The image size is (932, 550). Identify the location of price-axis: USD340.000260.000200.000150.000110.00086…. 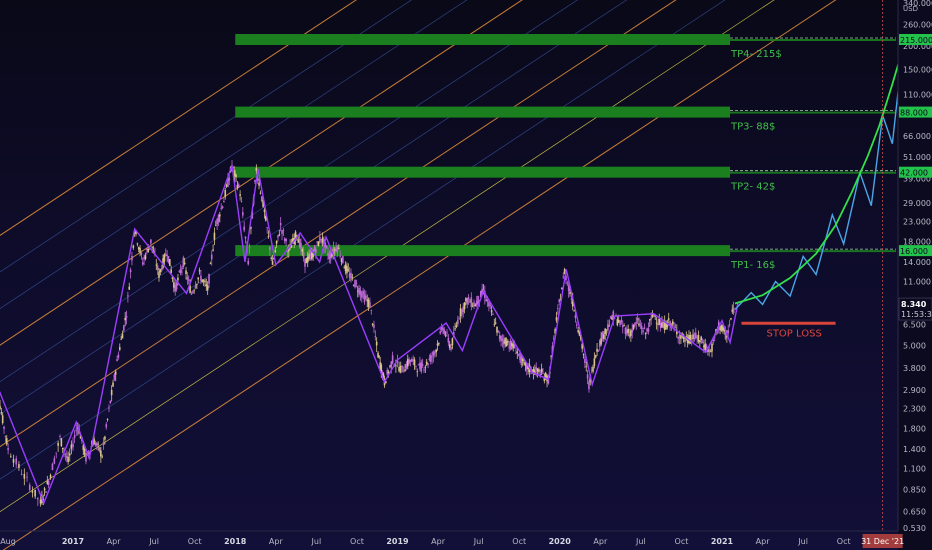
(914, 275).